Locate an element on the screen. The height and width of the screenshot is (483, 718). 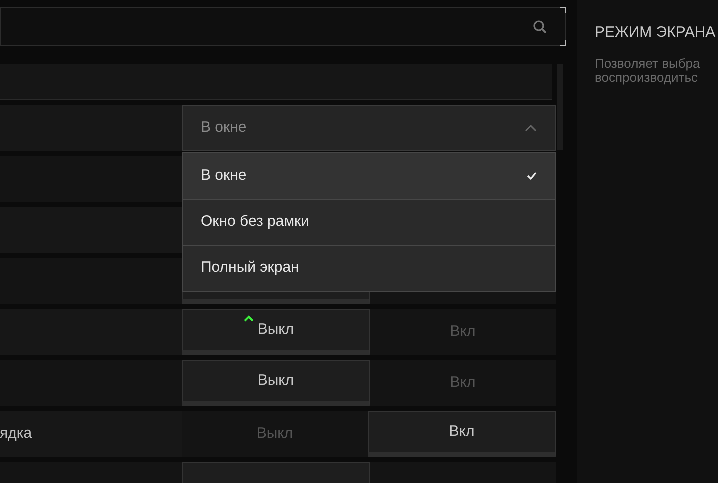
chevron-up-icon is located at coordinates (531, 128).